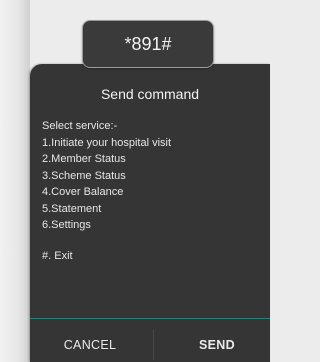  What do you see at coordinates (84, 159) in the screenshot?
I see `message-line-option-2: 2.Member Status` at bounding box center [84, 159].